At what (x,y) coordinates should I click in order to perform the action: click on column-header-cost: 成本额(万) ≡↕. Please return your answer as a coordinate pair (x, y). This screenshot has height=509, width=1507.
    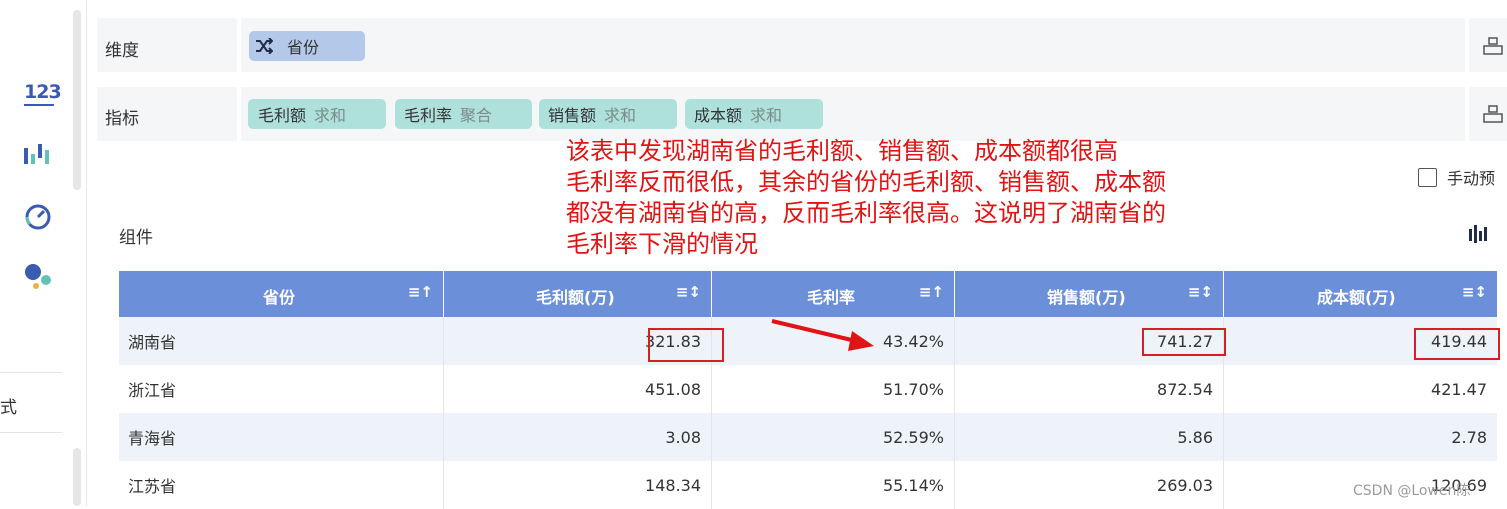
    Looking at the image, I should click on (1360, 294).